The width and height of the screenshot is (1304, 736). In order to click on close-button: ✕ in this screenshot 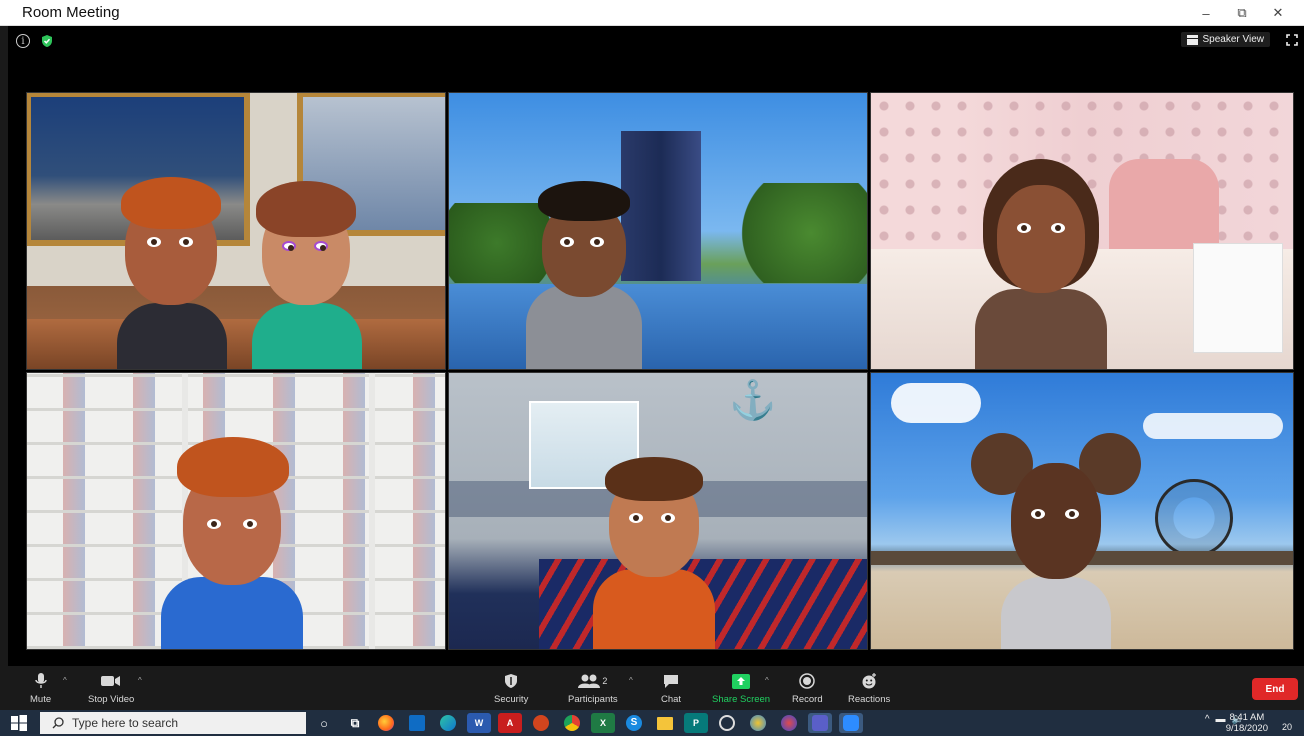, I will do `click(1278, 13)`.